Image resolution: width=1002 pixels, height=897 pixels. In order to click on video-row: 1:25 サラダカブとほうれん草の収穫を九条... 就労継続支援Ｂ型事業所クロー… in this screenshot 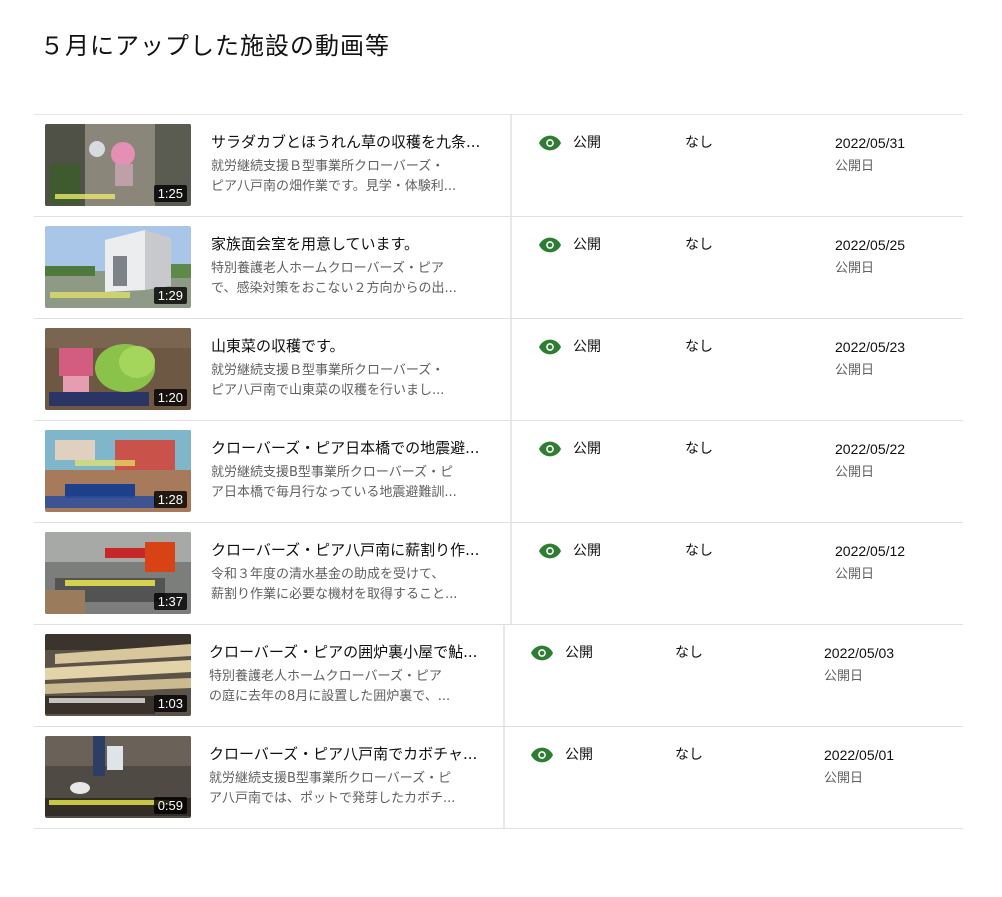, I will do `click(498, 166)`.